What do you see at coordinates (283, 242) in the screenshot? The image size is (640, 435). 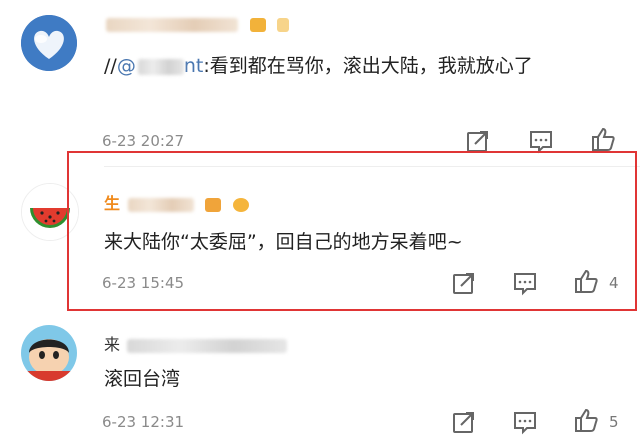 I see `comment-2-text: 来大陆你“太委屈”，回自己的地方呆着吧~` at bounding box center [283, 242].